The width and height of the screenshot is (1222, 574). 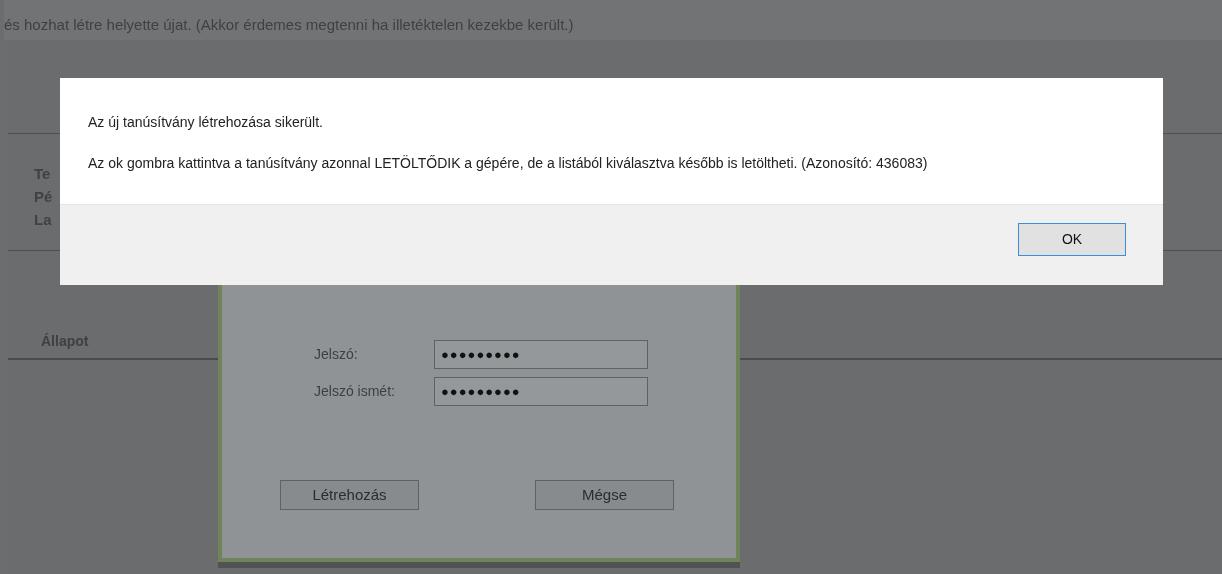 I want to click on ok-button: OK, so click(x=1072, y=239).